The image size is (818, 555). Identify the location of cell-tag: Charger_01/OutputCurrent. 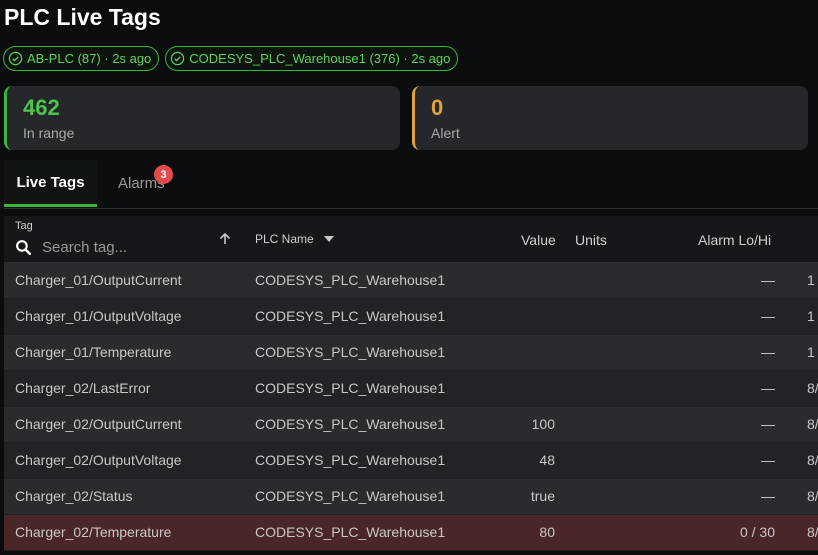
(98, 280).